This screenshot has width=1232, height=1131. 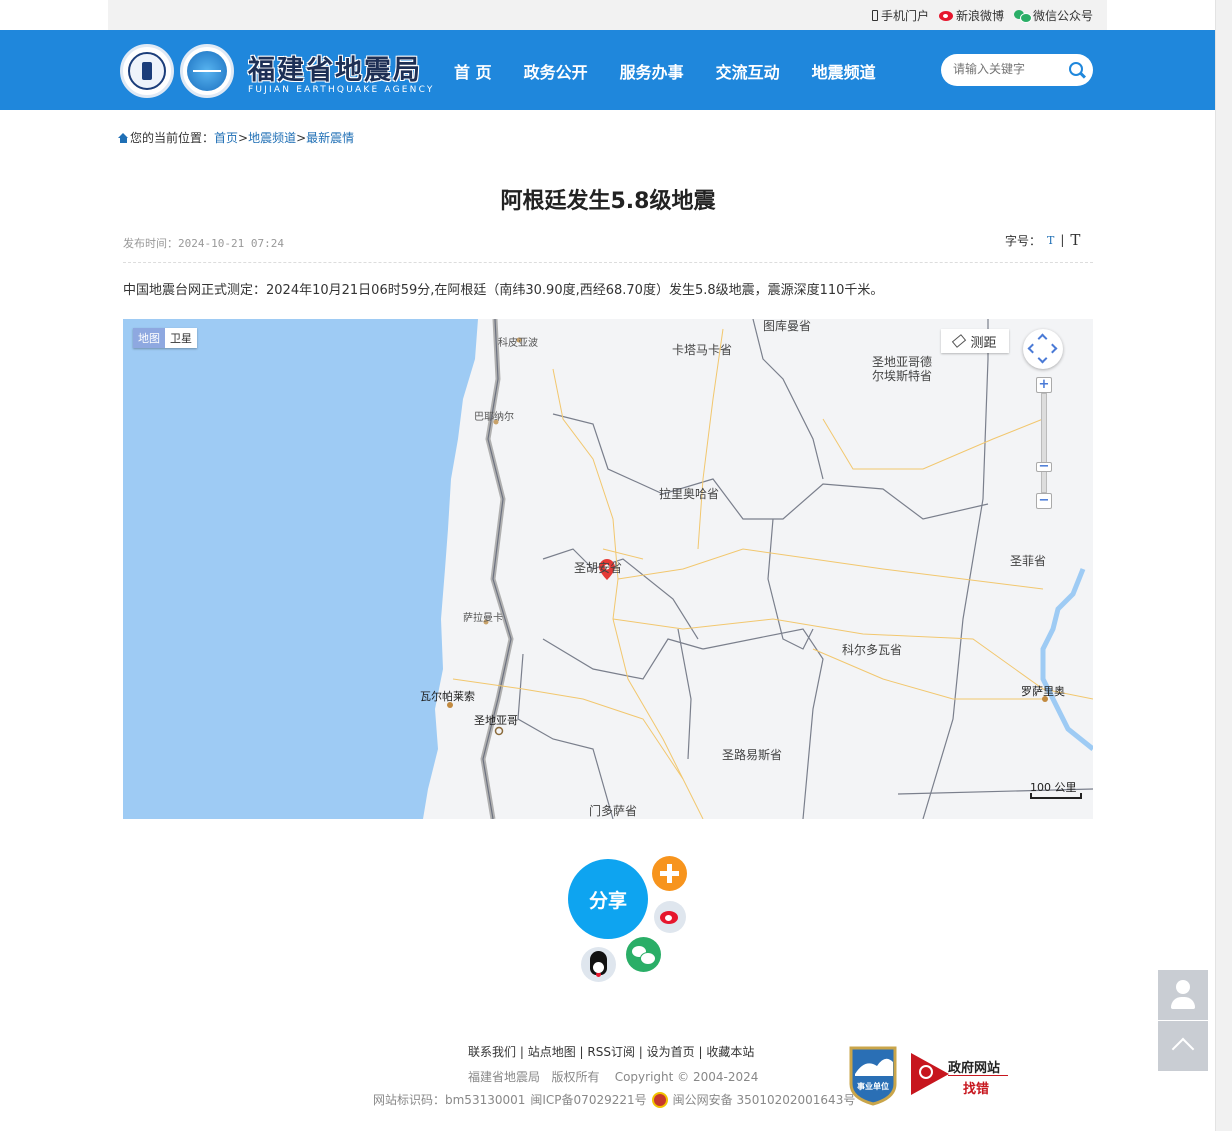 What do you see at coordinates (518, 343) in the screenshot?
I see `map-label-copiapo: 科皮亚波` at bounding box center [518, 343].